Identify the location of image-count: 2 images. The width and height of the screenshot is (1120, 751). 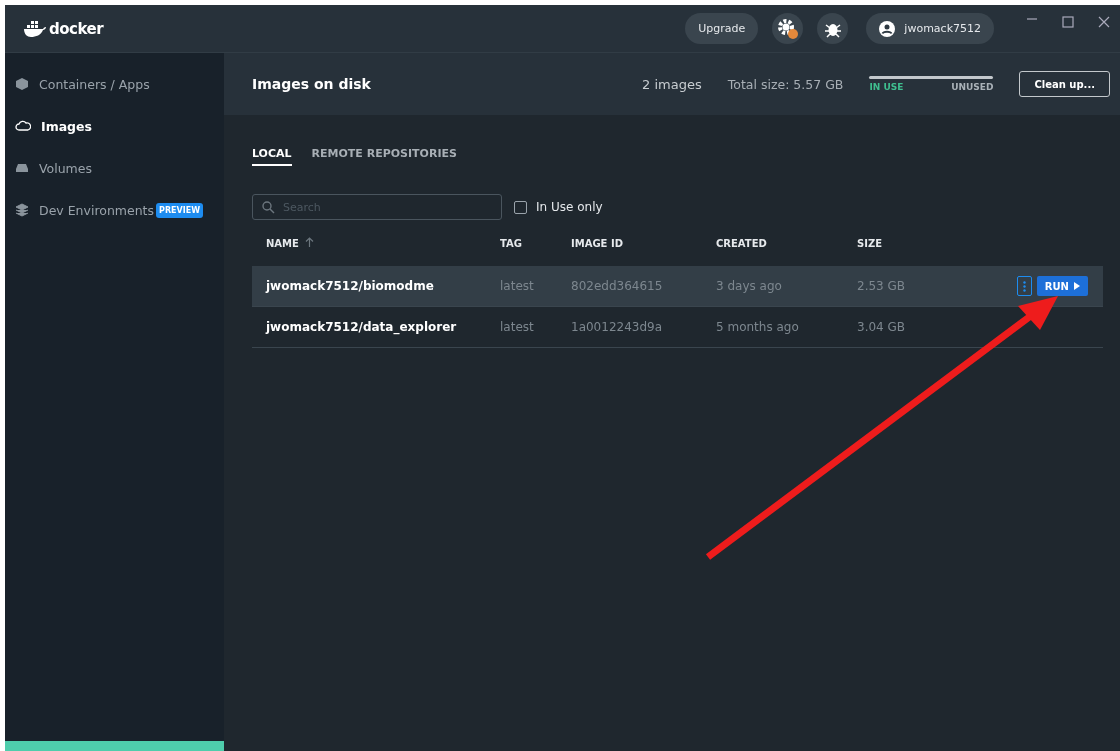
(672, 84).